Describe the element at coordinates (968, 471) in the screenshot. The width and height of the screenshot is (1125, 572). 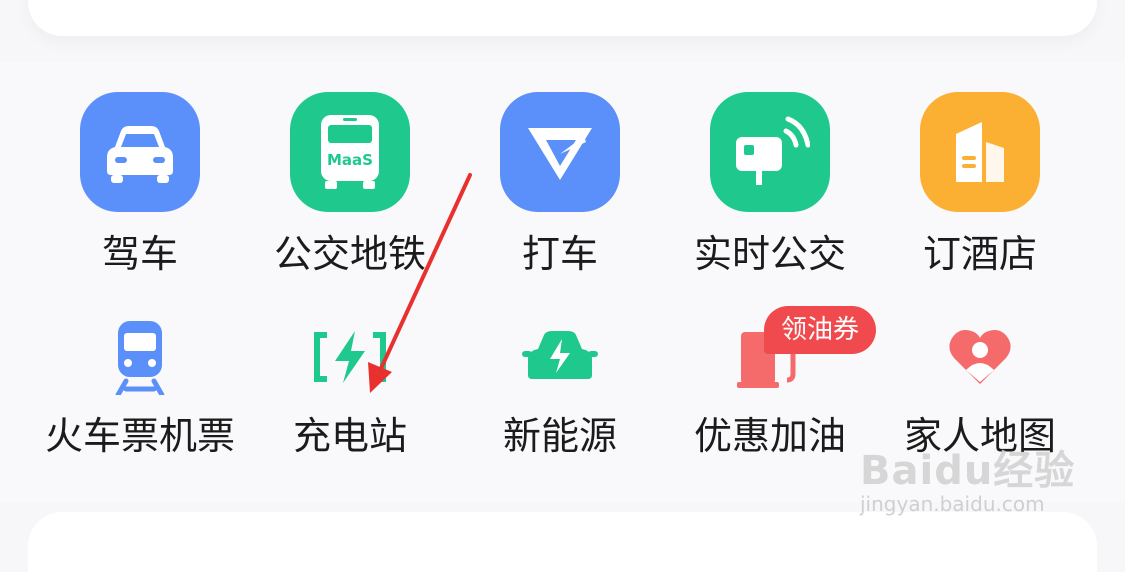
I see `watermark-logo: Baidu经验` at that location.